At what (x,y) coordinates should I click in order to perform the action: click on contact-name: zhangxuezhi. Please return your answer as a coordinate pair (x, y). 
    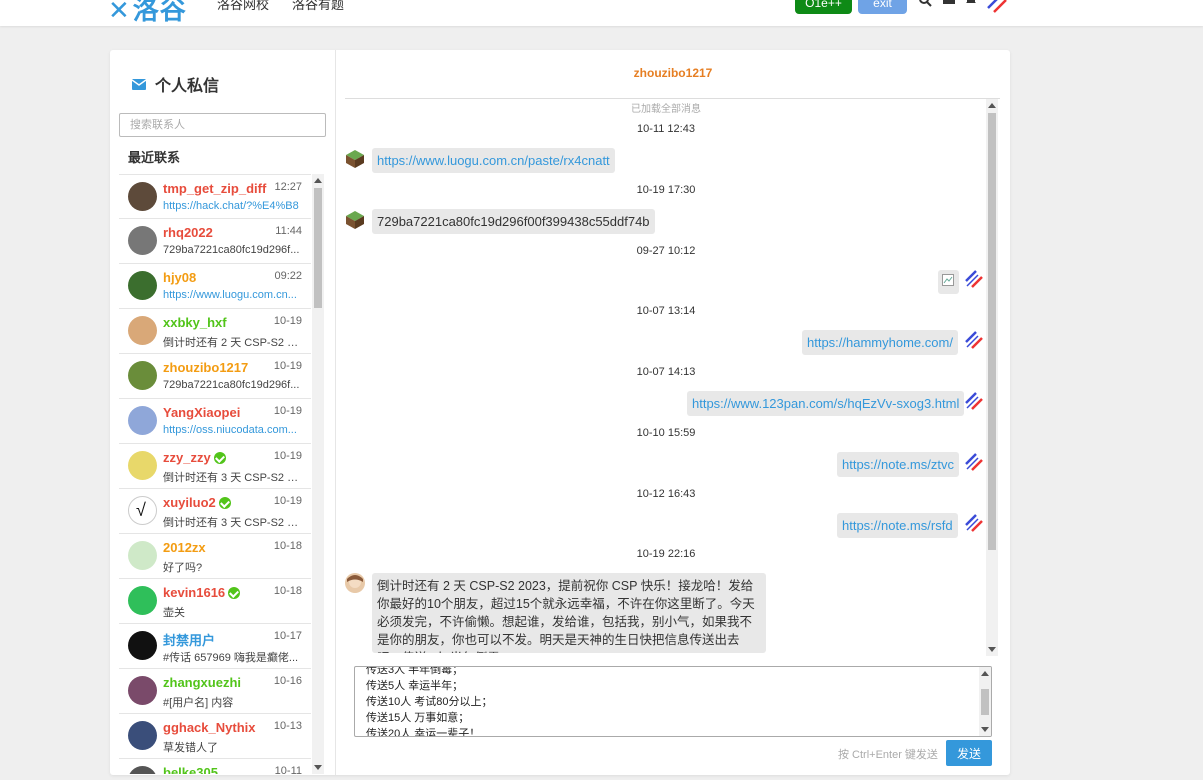
    Looking at the image, I should click on (202, 682).